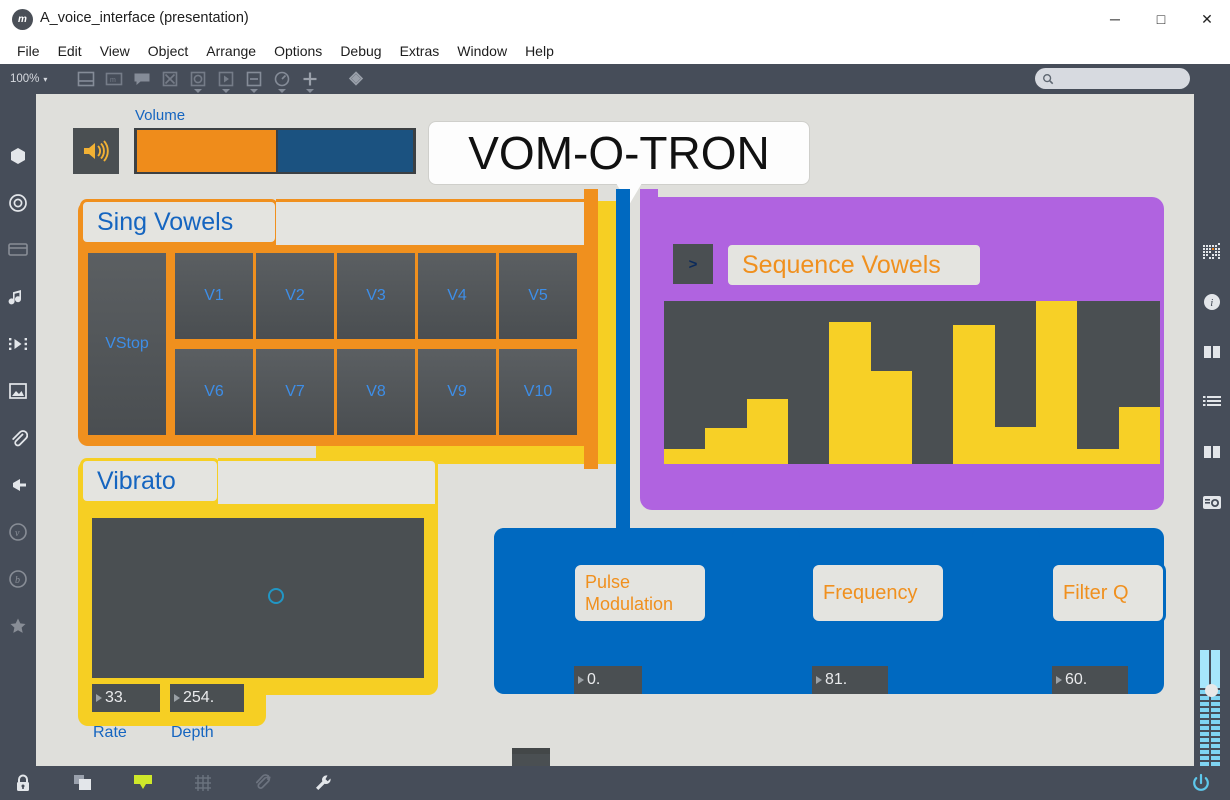  Describe the element at coordinates (231, 51) in the screenshot. I see `menu-arrange: Arrange` at that location.